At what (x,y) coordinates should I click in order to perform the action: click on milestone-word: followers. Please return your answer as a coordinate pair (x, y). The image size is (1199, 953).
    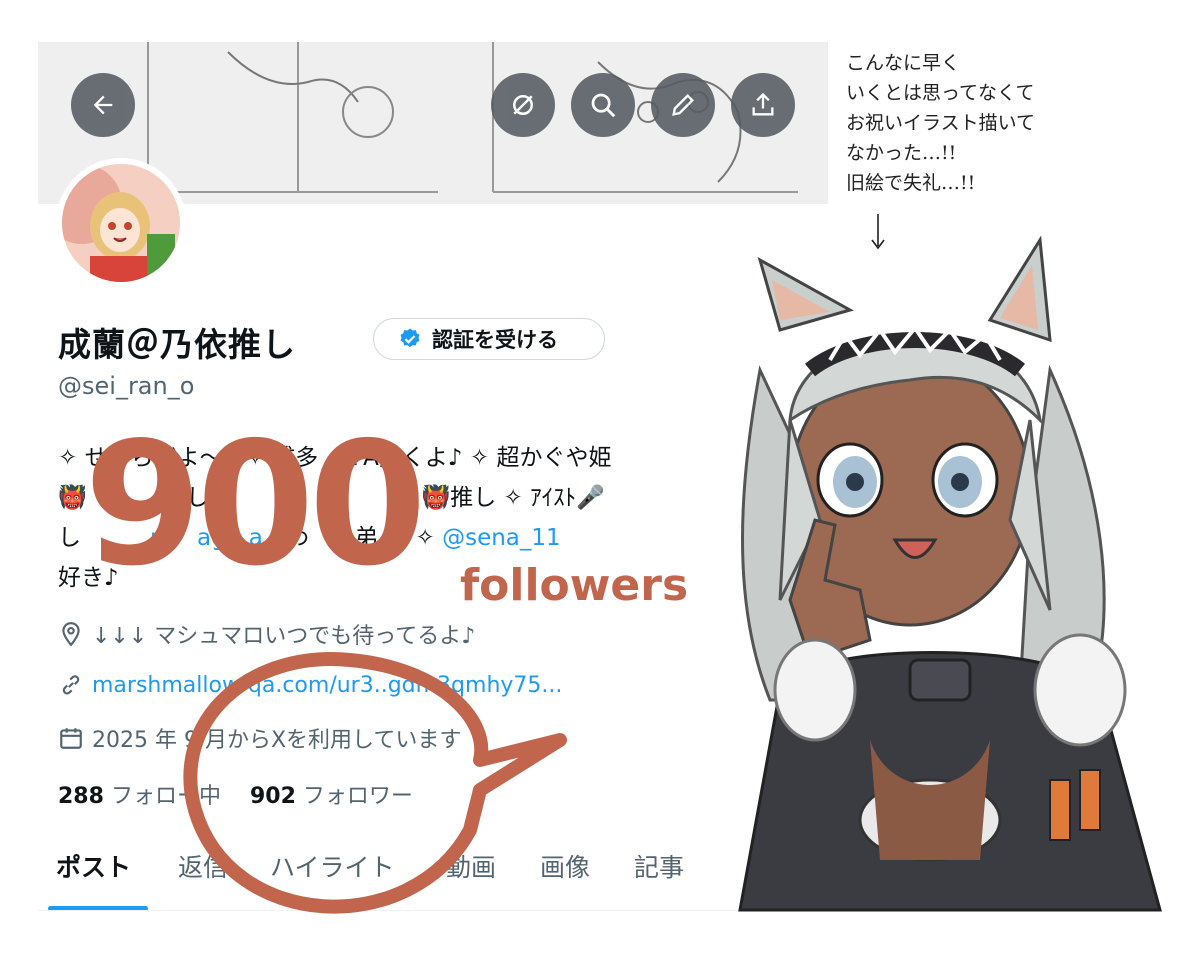
    Looking at the image, I should click on (574, 585).